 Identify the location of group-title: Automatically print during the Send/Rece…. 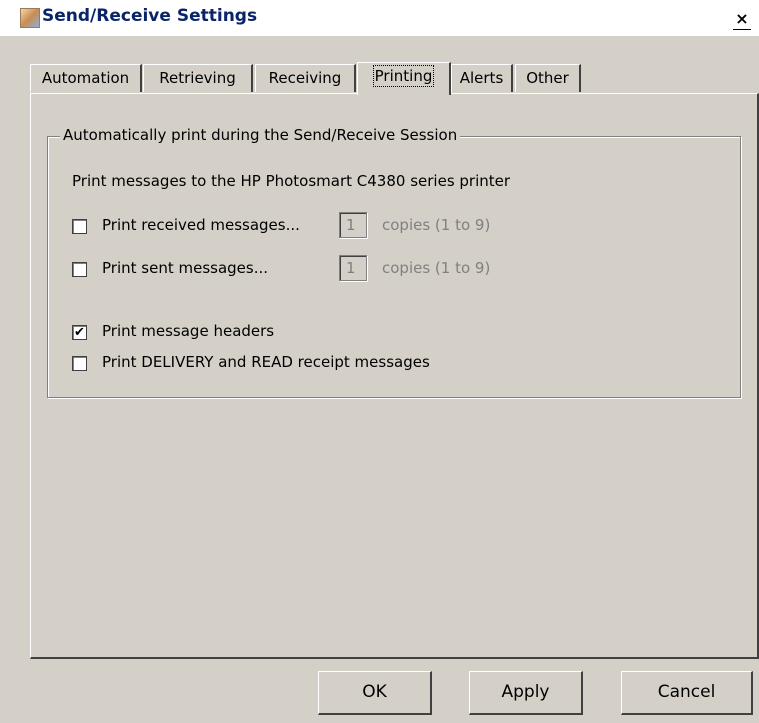
(260, 135).